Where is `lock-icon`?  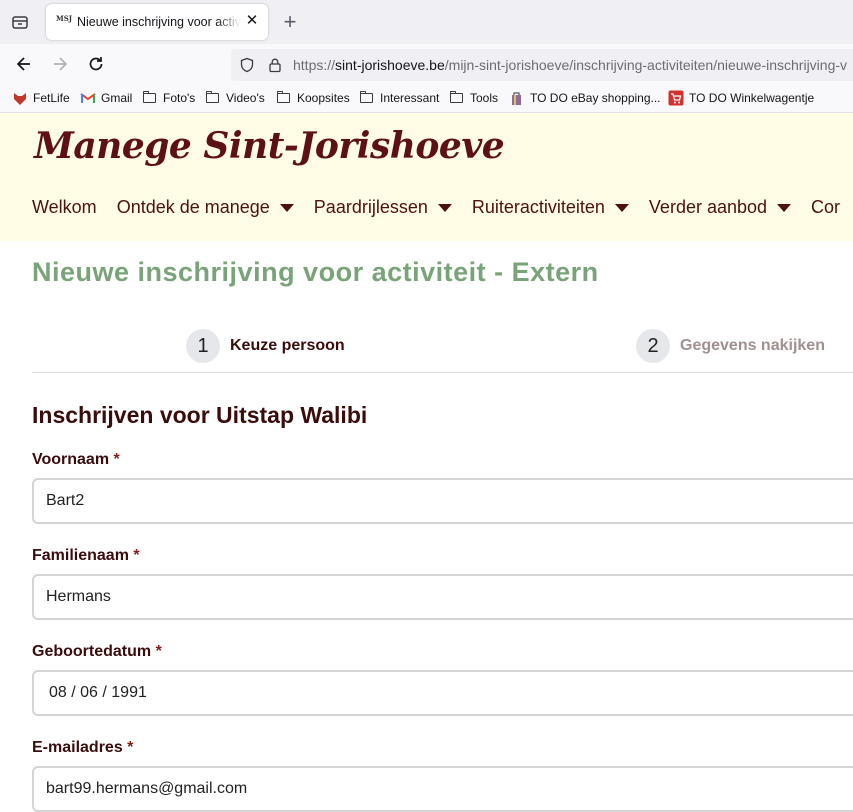 lock-icon is located at coordinates (275, 65).